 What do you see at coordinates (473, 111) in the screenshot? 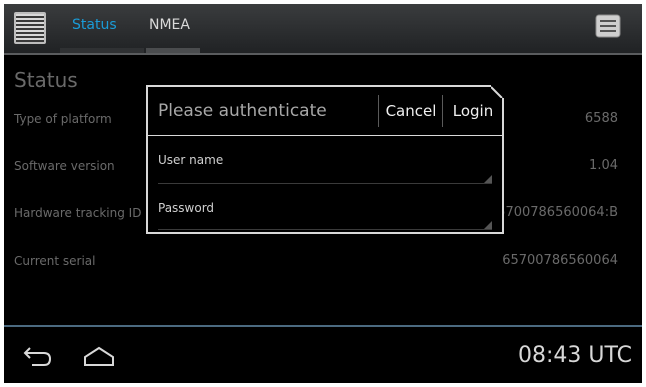
I see `login-button: Login` at bounding box center [473, 111].